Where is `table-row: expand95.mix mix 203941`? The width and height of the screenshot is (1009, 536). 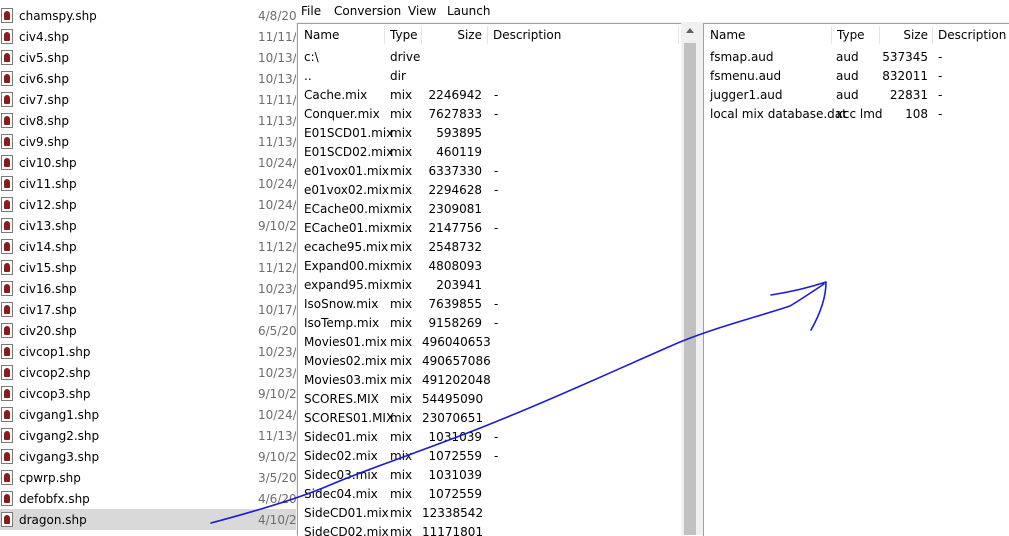 table-row: expand95.mix mix 203941 is located at coordinates (489, 285).